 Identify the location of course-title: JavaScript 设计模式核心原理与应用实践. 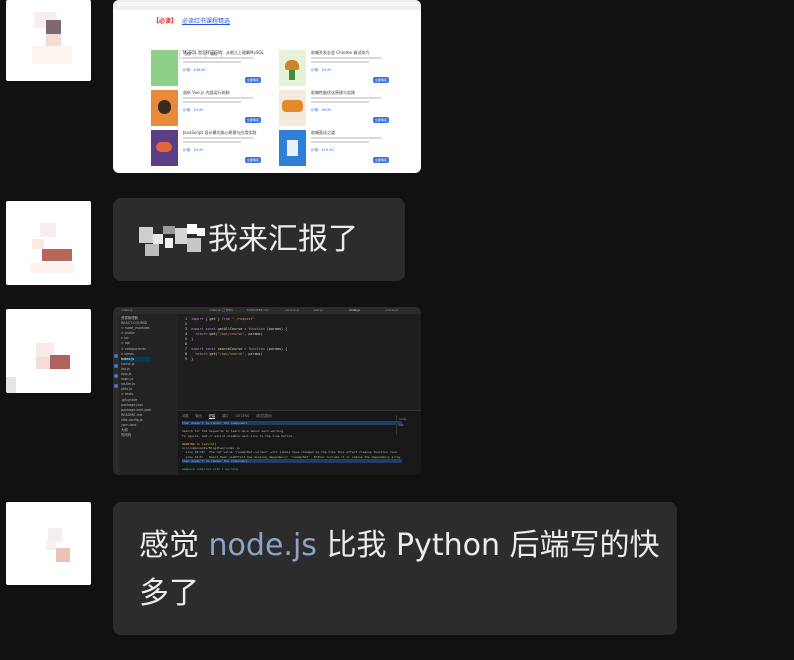
(220, 132).